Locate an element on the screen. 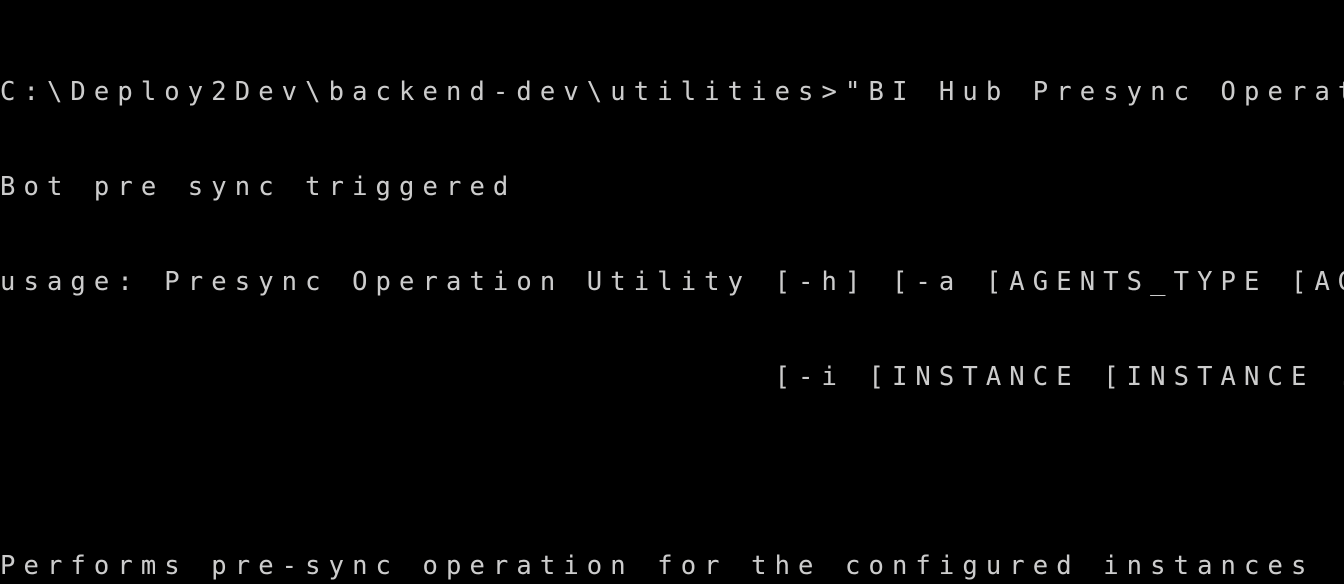 This screenshot has width=1344, height=584. terminal-line-usage-2: [-i [INSTANCE [INSTANCE ...]]] is located at coordinates (672, 376).